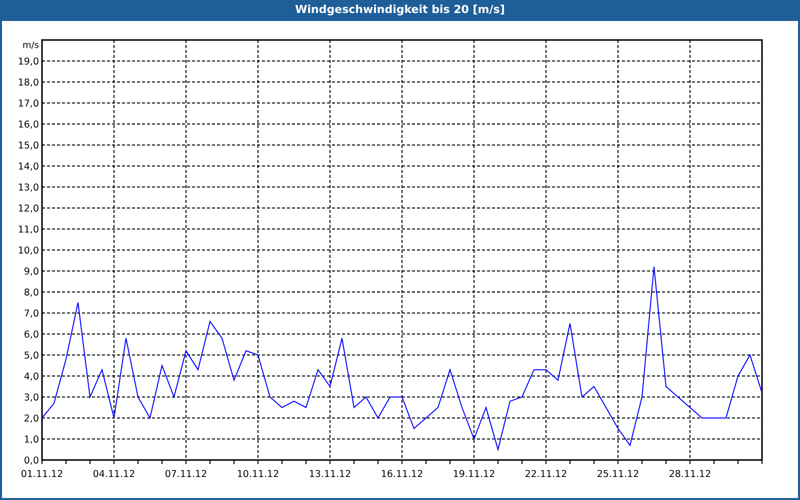 This screenshot has height=500, width=800. What do you see at coordinates (31, 377) in the screenshot?
I see `y-axis-label: 4,0` at bounding box center [31, 377].